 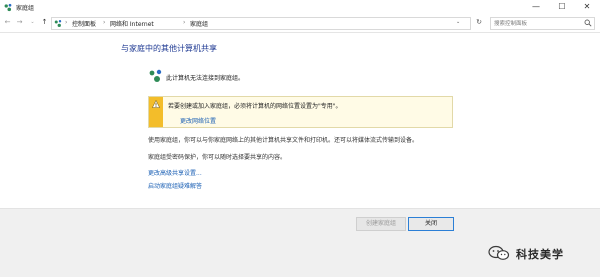 What do you see at coordinates (156, 104) in the screenshot?
I see `warning-icon` at bounding box center [156, 104].